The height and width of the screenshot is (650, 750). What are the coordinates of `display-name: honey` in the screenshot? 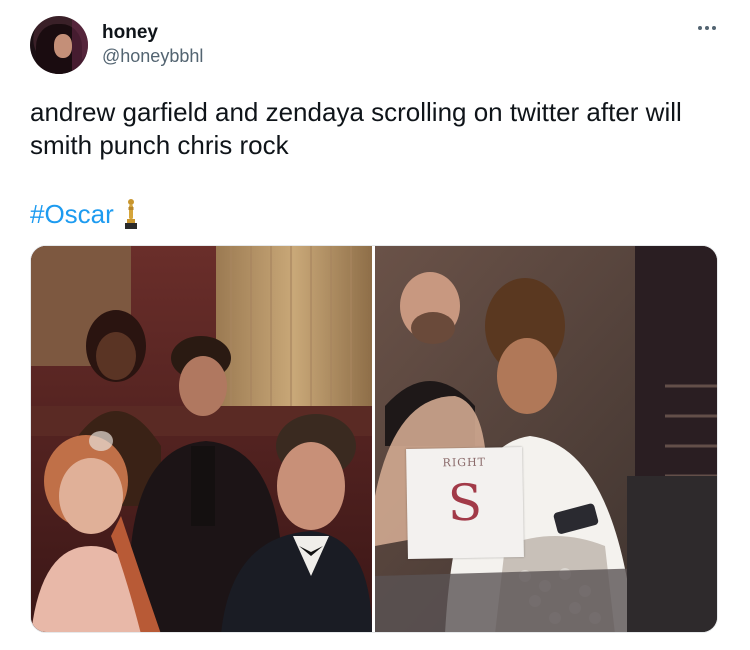 It's located at (130, 33).